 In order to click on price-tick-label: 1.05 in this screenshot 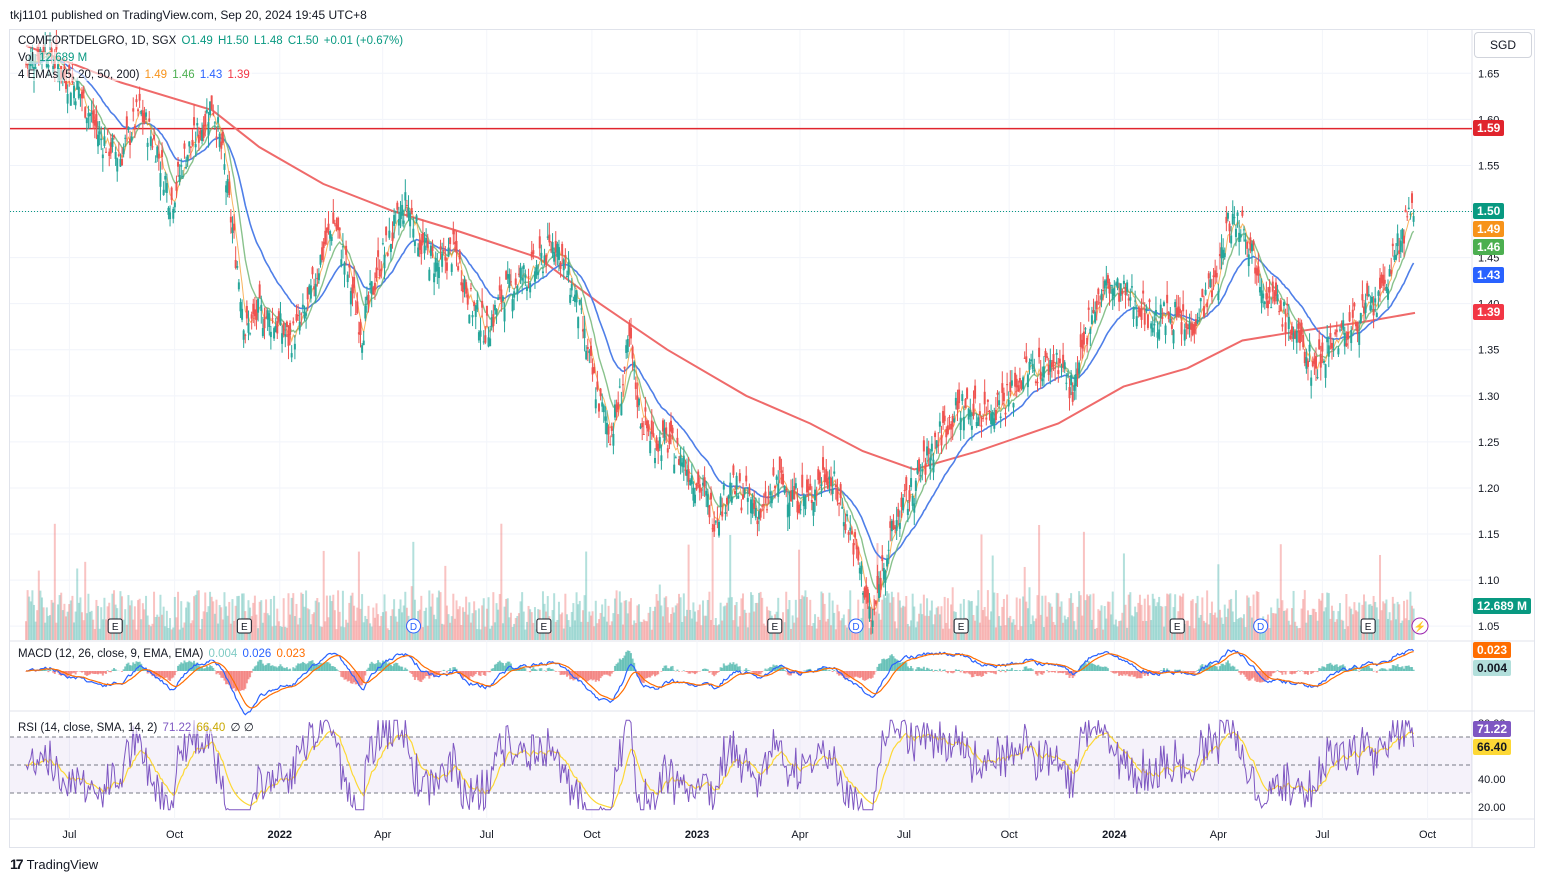, I will do `click(1488, 627)`.